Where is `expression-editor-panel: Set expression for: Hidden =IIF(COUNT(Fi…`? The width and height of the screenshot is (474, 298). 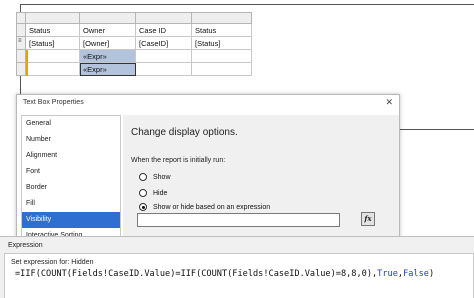 expression-editor-panel: Set expression for: Hidden =IIF(COUNT(Fi… is located at coordinates (239, 275).